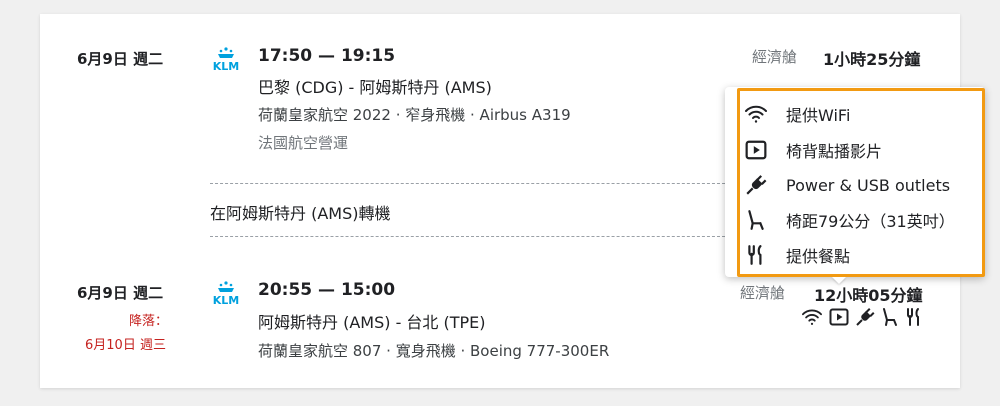 The height and width of the screenshot is (406, 1000). What do you see at coordinates (834, 151) in the screenshot?
I see `amenity-label: 椅背點播影片` at bounding box center [834, 151].